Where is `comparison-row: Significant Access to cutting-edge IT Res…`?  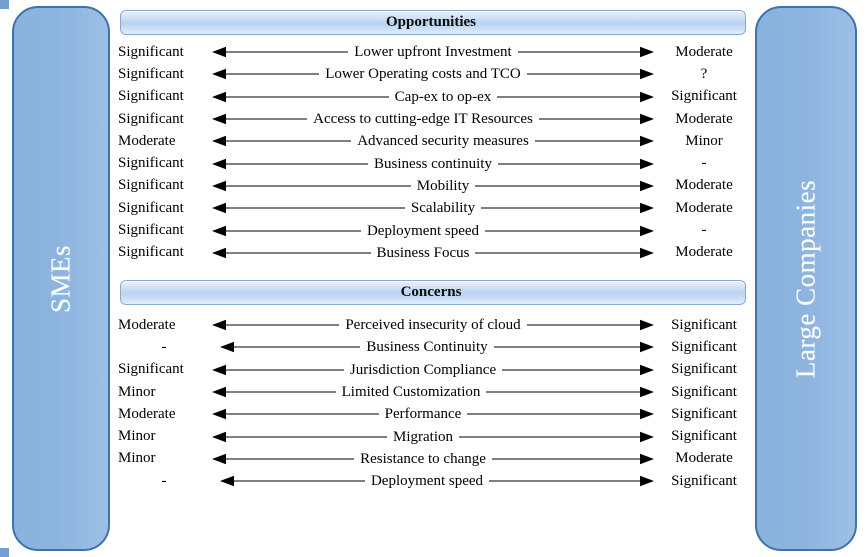
comparison-row: Significant Access to cutting-edge IT Res… is located at coordinates (434, 119).